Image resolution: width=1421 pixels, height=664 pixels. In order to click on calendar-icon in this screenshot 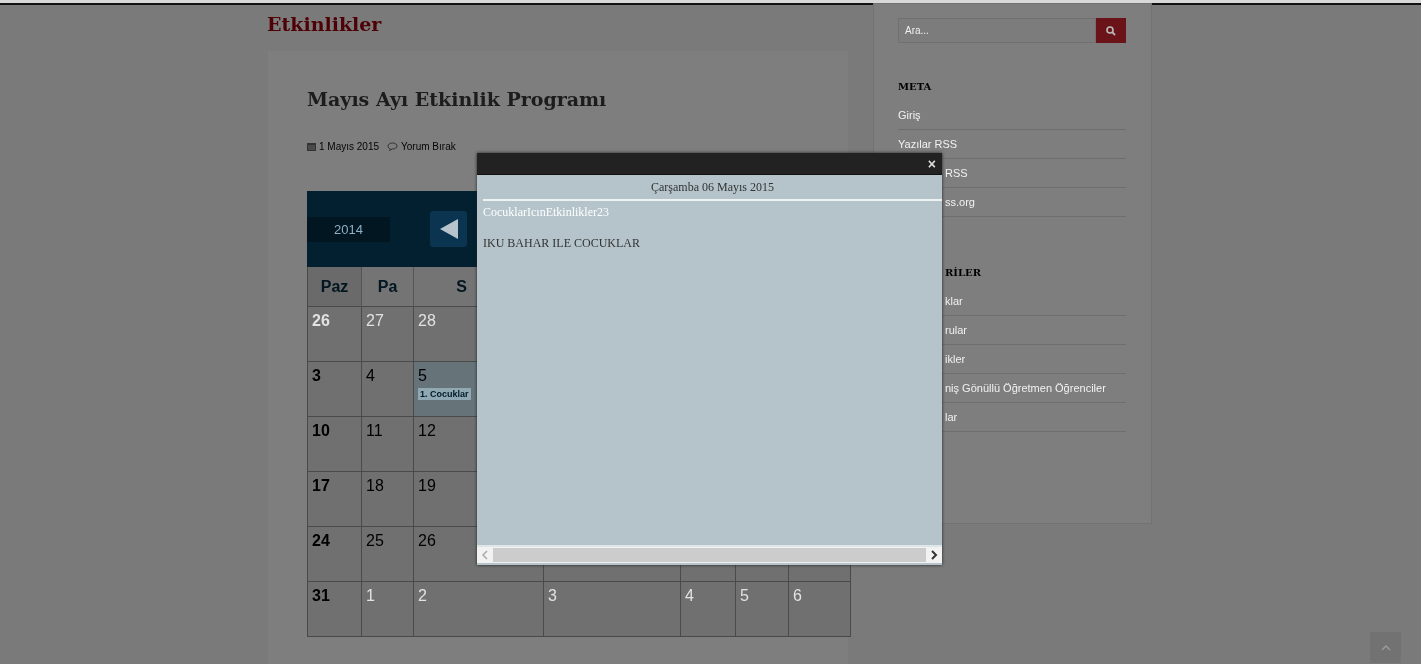, I will do `click(311, 146)`.